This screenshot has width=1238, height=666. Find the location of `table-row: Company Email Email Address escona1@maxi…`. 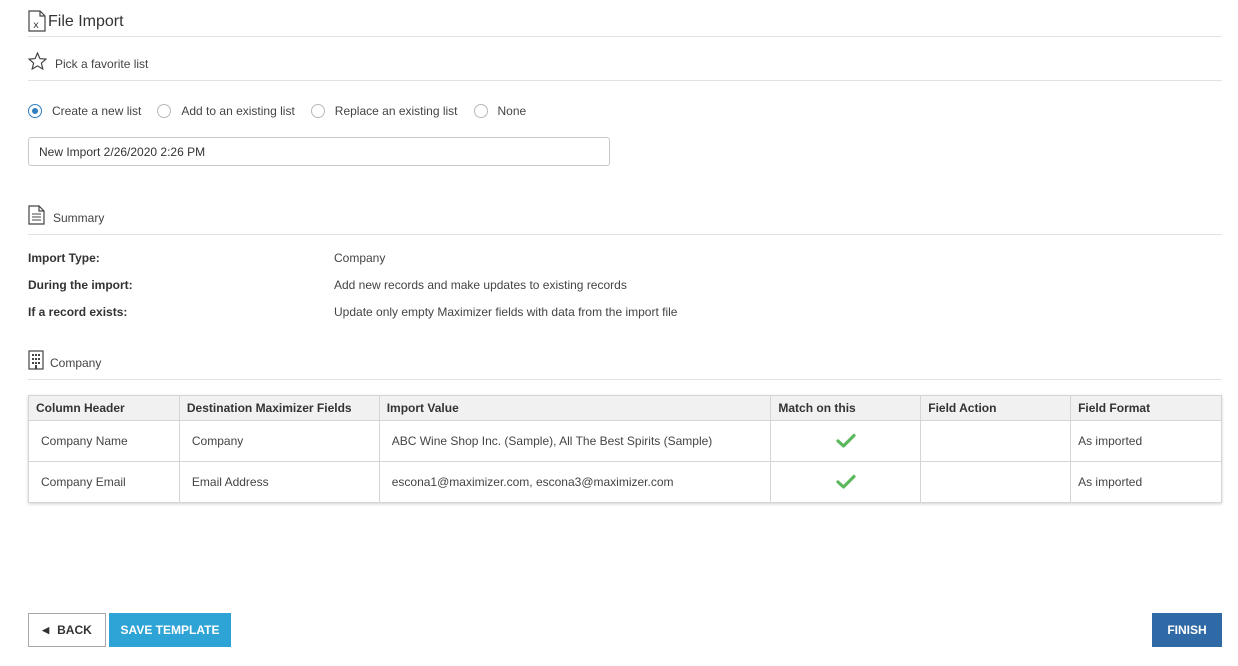

table-row: Company Email Email Address escona1@maxi… is located at coordinates (625, 482).